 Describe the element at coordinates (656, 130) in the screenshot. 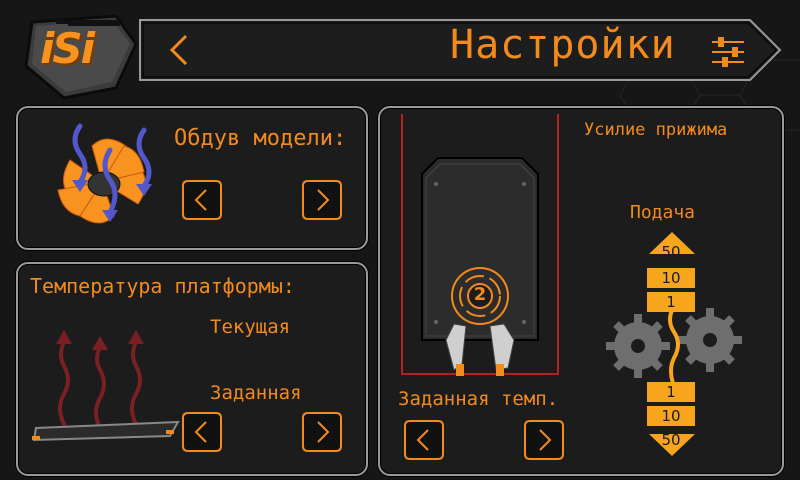

I see `pressure-label: Усилие прижима` at that location.